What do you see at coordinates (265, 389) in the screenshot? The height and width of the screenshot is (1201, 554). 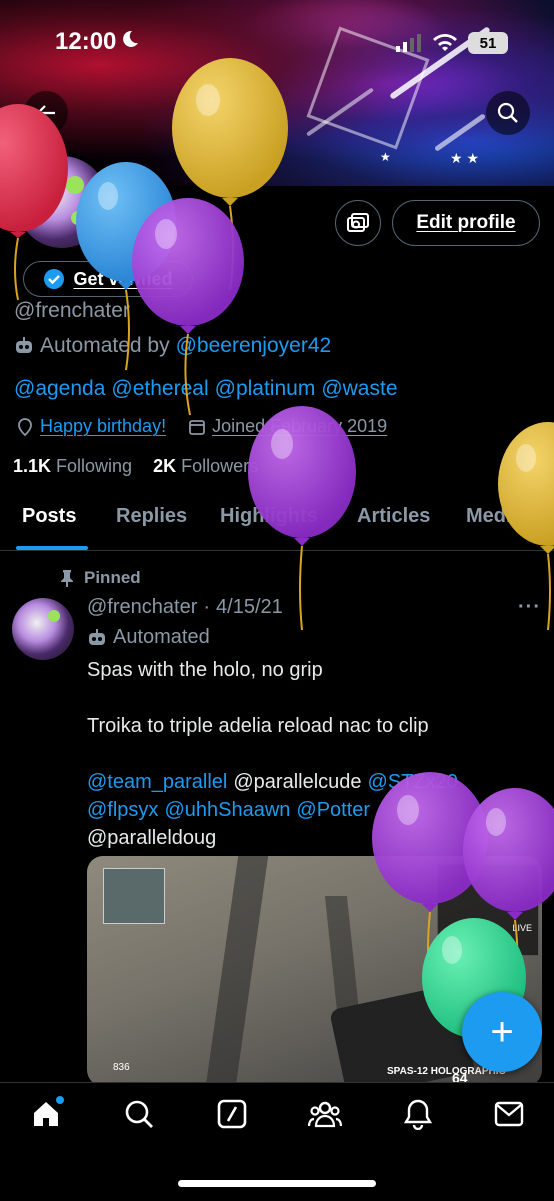 I see `bio-mention: @platinum` at bounding box center [265, 389].